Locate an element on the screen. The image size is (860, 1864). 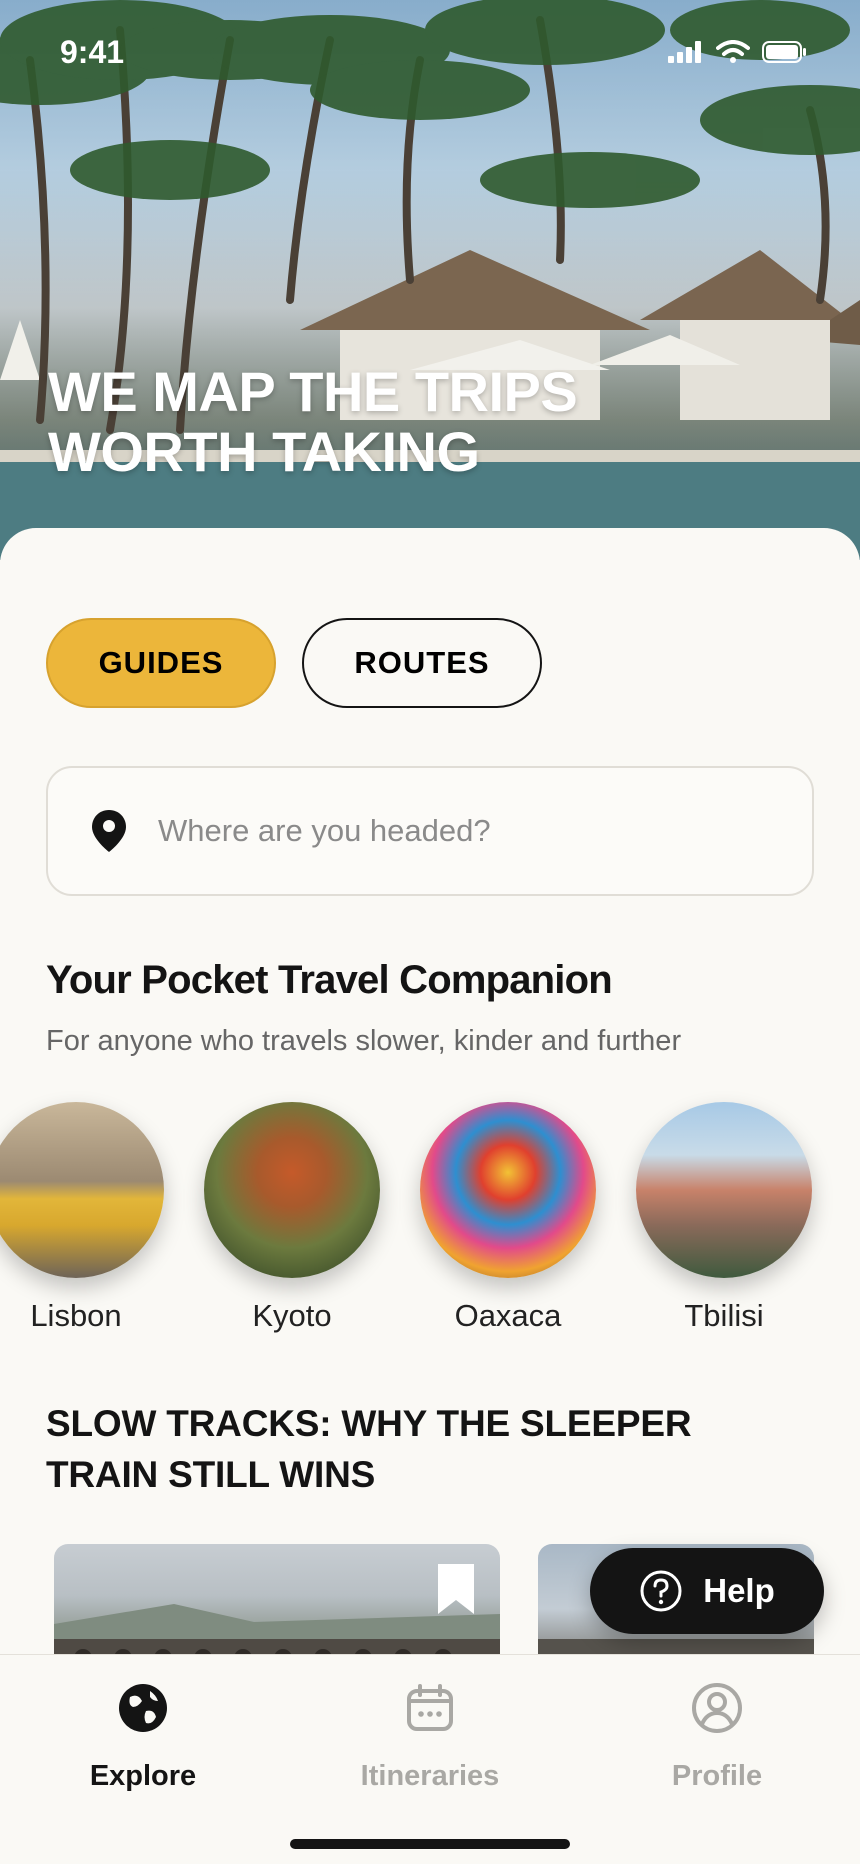
status-icons is located at coordinates (738, 52).